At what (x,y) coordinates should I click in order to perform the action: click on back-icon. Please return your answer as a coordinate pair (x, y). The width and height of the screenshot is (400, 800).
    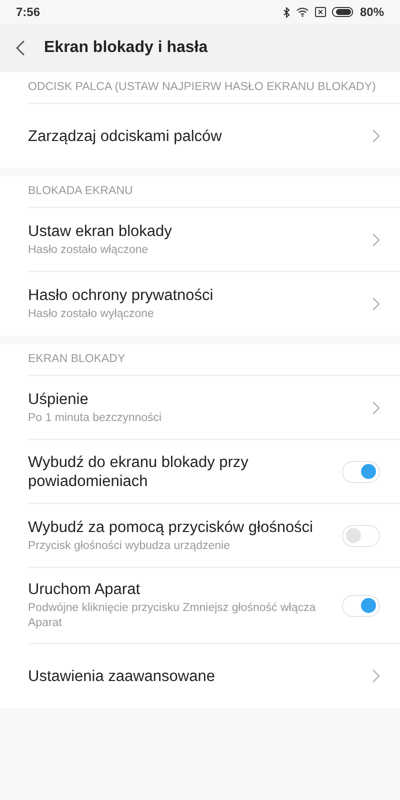
    Looking at the image, I should click on (20, 48).